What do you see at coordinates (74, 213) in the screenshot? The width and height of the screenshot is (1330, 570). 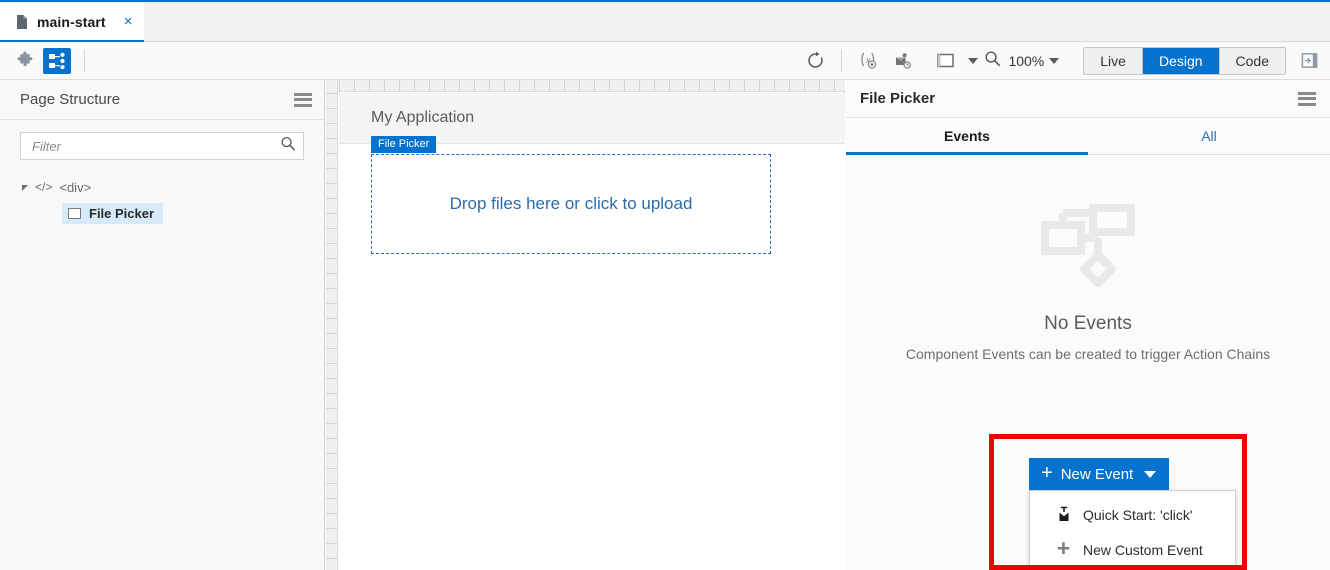 I see `component-box-icon` at bounding box center [74, 213].